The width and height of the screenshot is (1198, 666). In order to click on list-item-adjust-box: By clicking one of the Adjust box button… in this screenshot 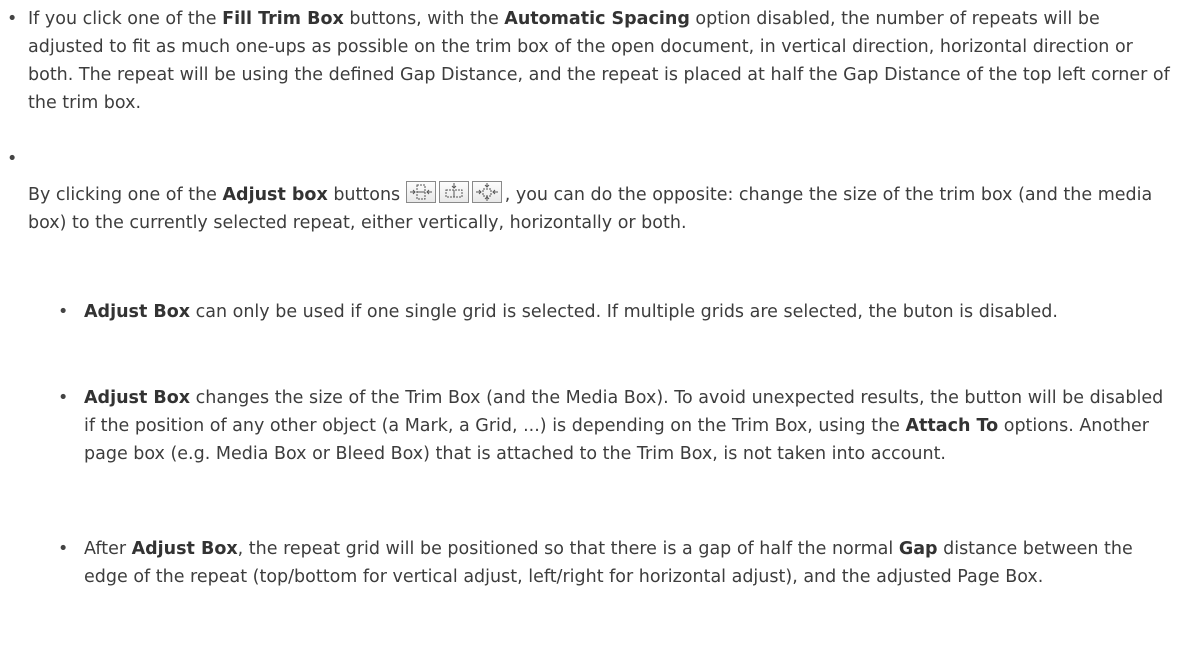, I will do `click(590, 209)`.